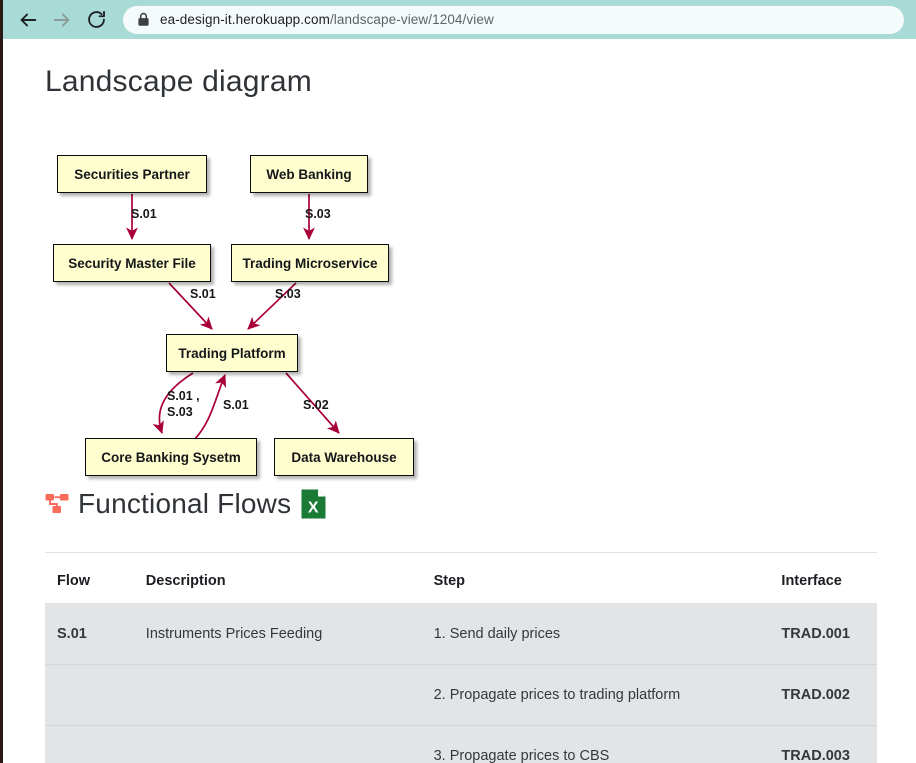 The height and width of the screenshot is (763, 916). Describe the element at coordinates (411, 19) in the screenshot. I see `url-path: /landscape-view/1204/view` at that location.